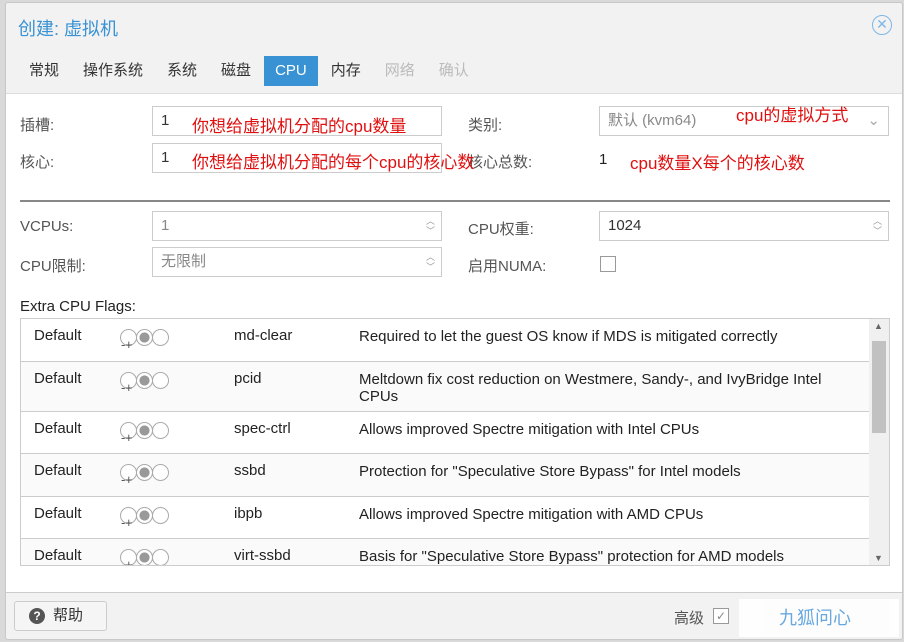  What do you see at coordinates (297, 262) in the screenshot?
I see `cpu-limit-input: 无限制 ︿ ﹀` at bounding box center [297, 262].